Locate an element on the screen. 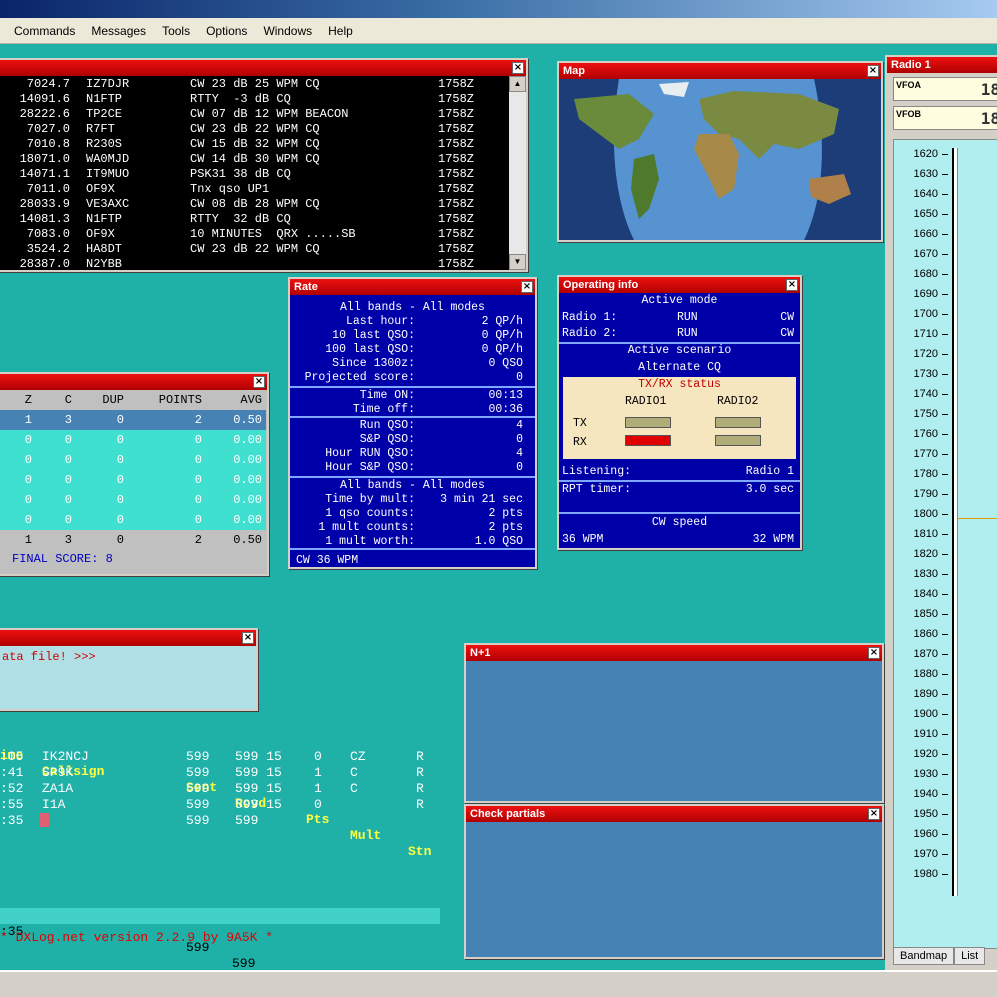 Image resolution: width=997 pixels, height=997 pixels. map-titlebar: Map × is located at coordinates (720, 71).